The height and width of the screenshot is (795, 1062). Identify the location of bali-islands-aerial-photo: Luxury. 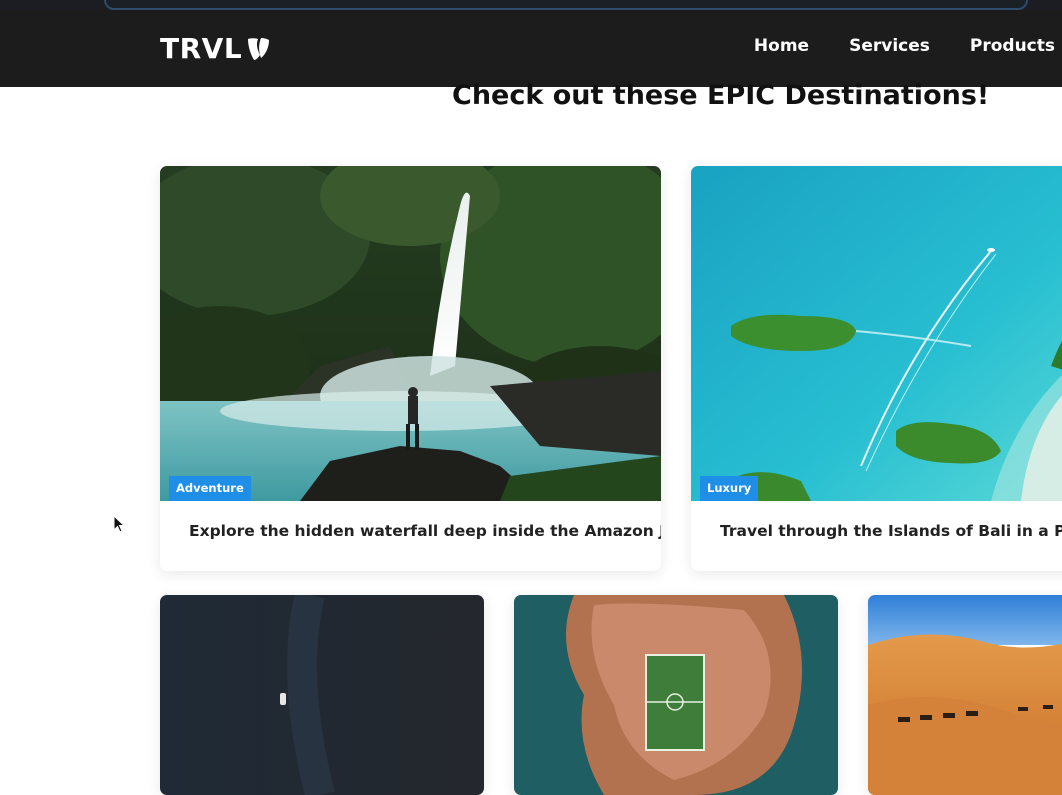
(876, 333).